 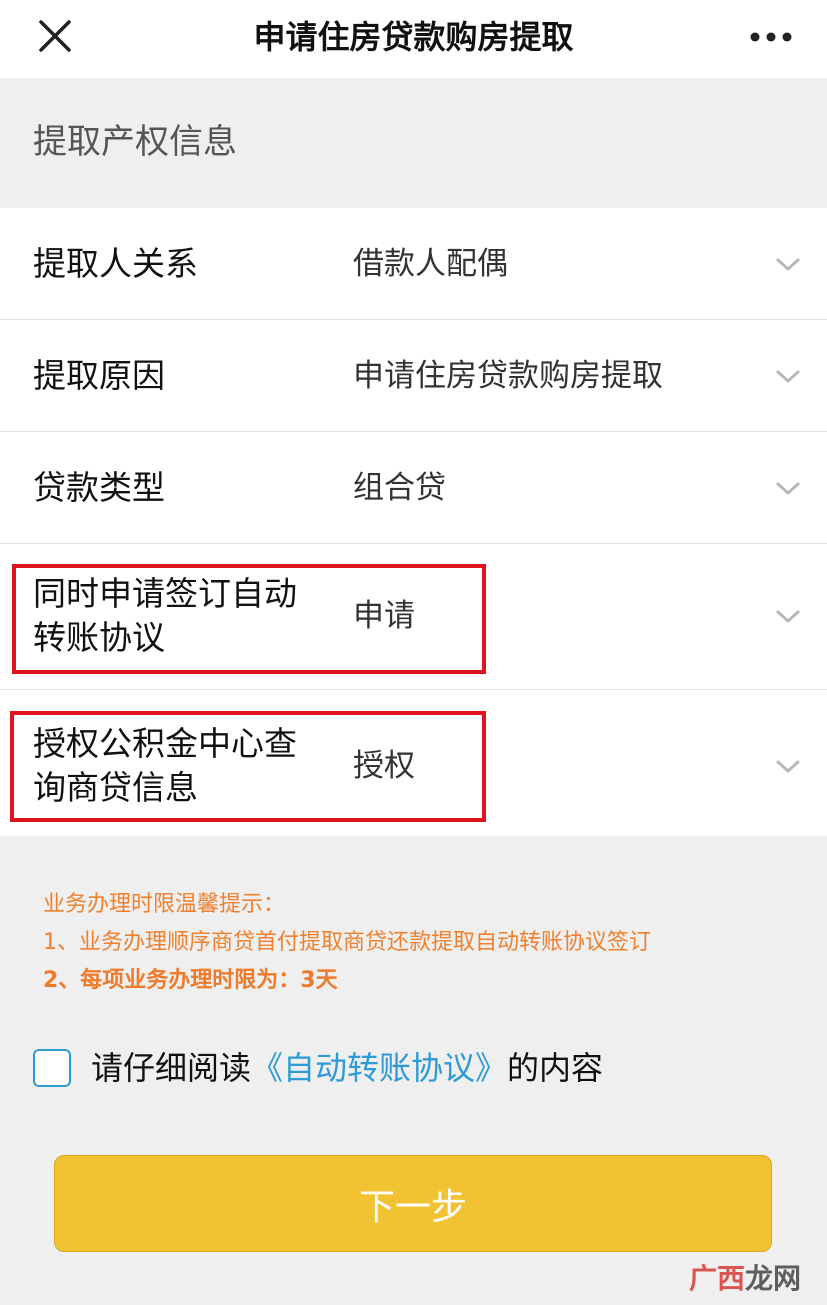 I want to click on row-value: 申请住房贷款购房提取, so click(x=508, y=376).